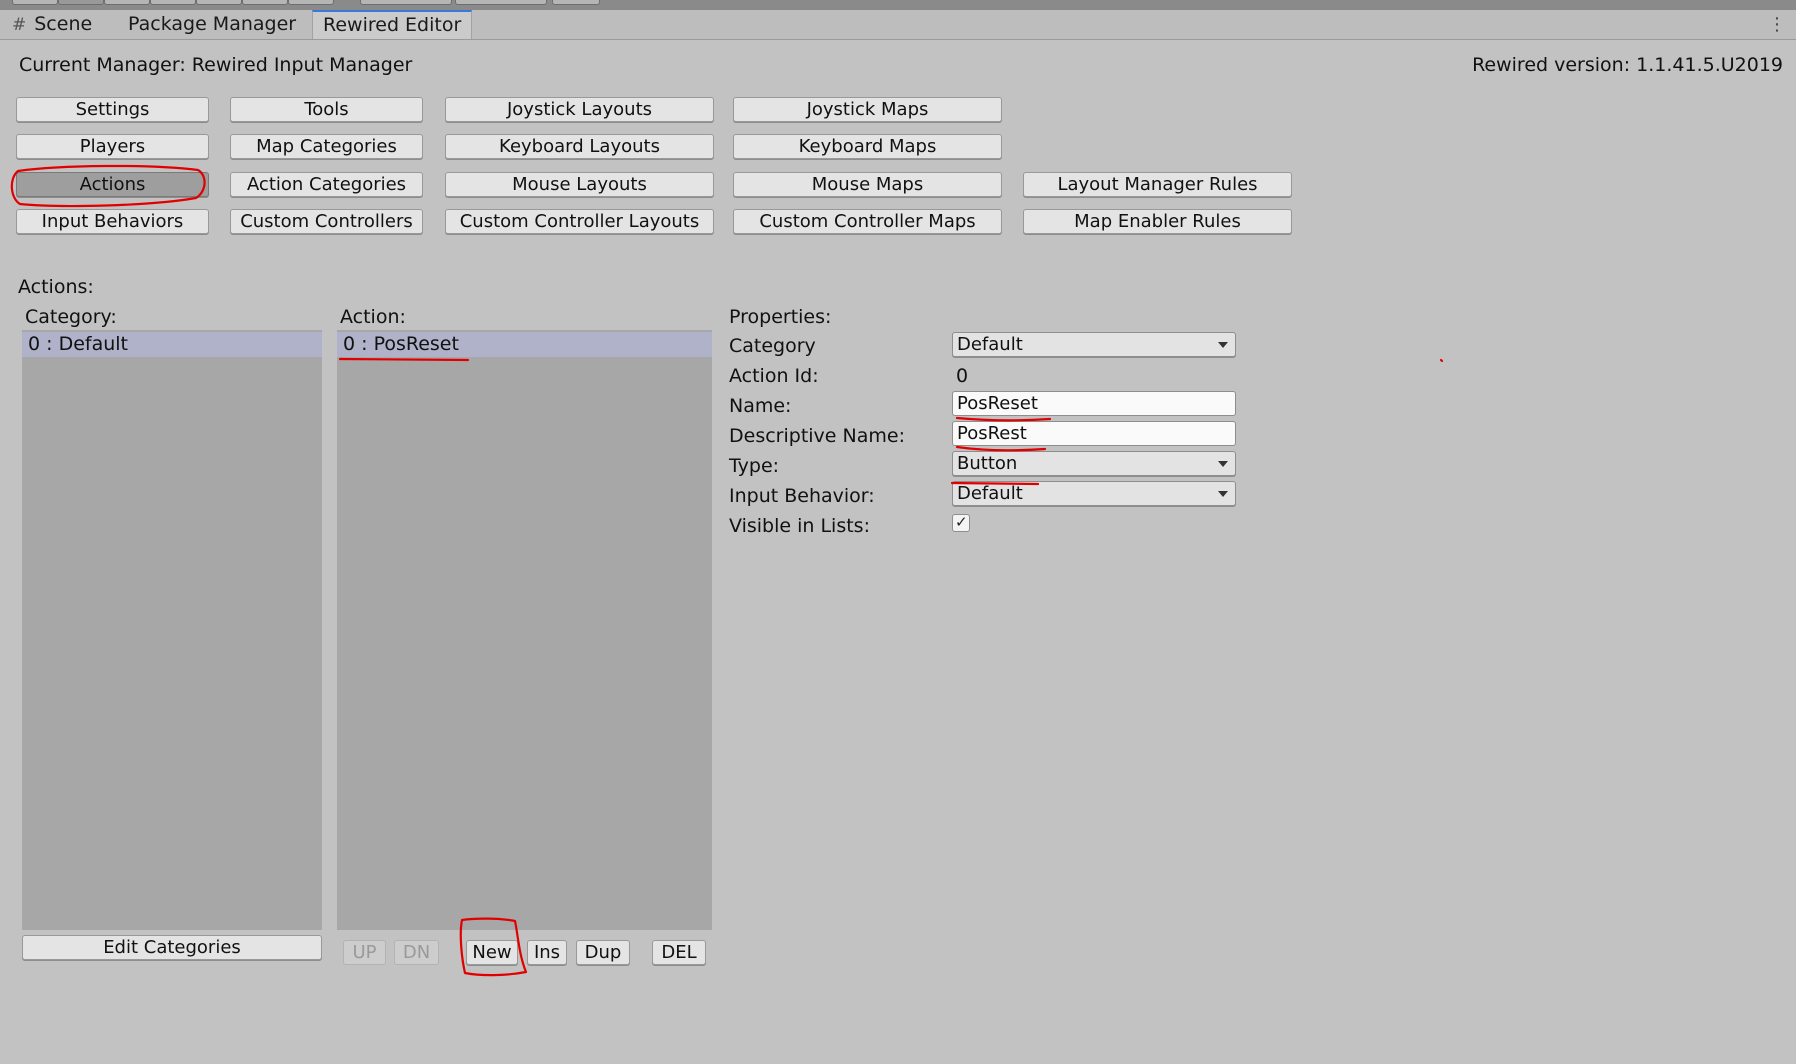 This screenshot has height=1064, width=1796. I want to click on tab-package-manager: Package Manager, so click(212, 24).